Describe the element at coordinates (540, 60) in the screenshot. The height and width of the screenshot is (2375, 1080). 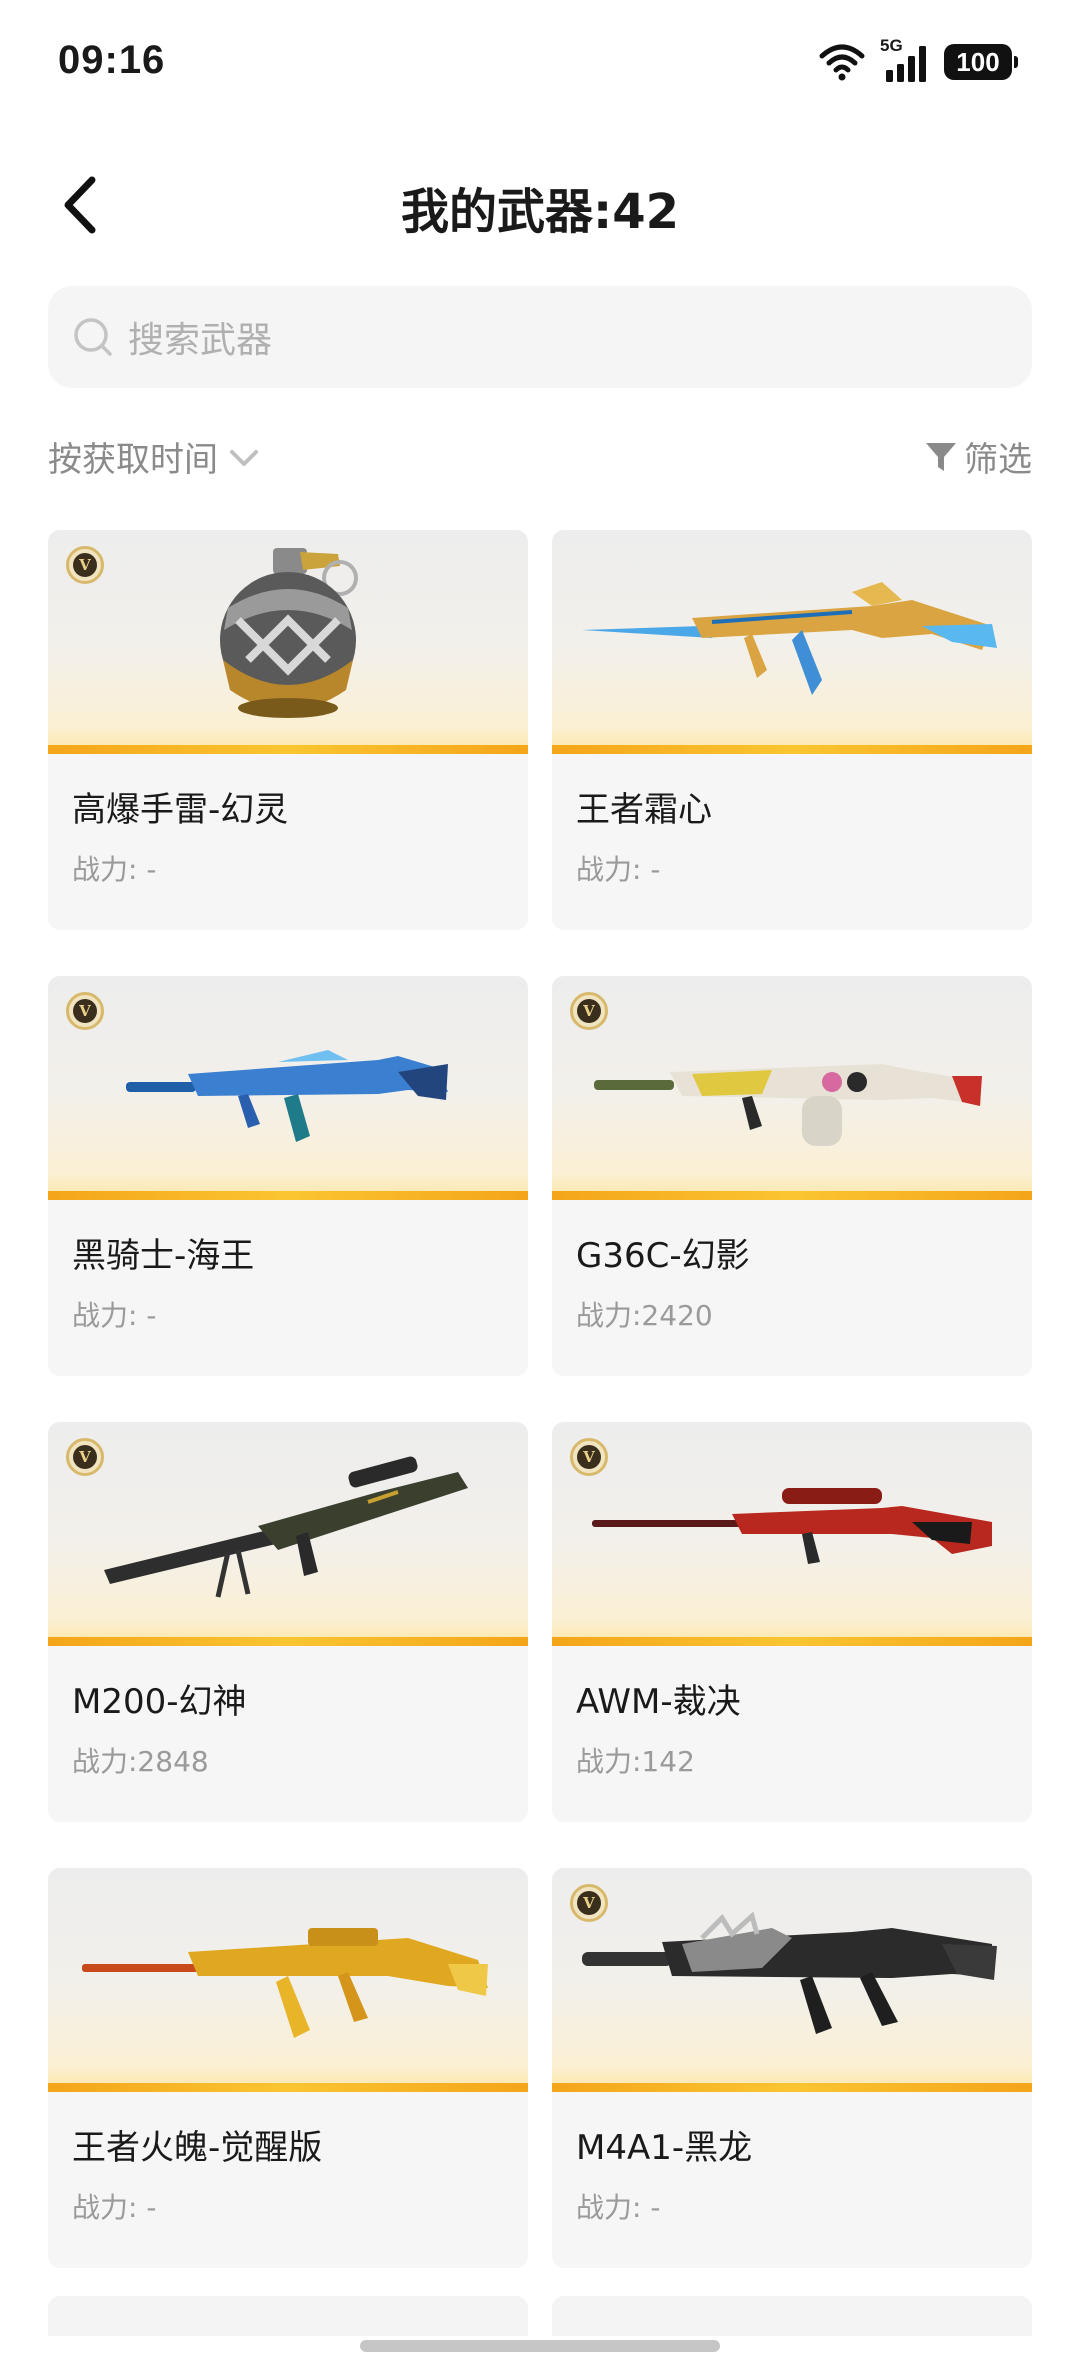
I see `status-bar: 09:16 5G 100` at that location.